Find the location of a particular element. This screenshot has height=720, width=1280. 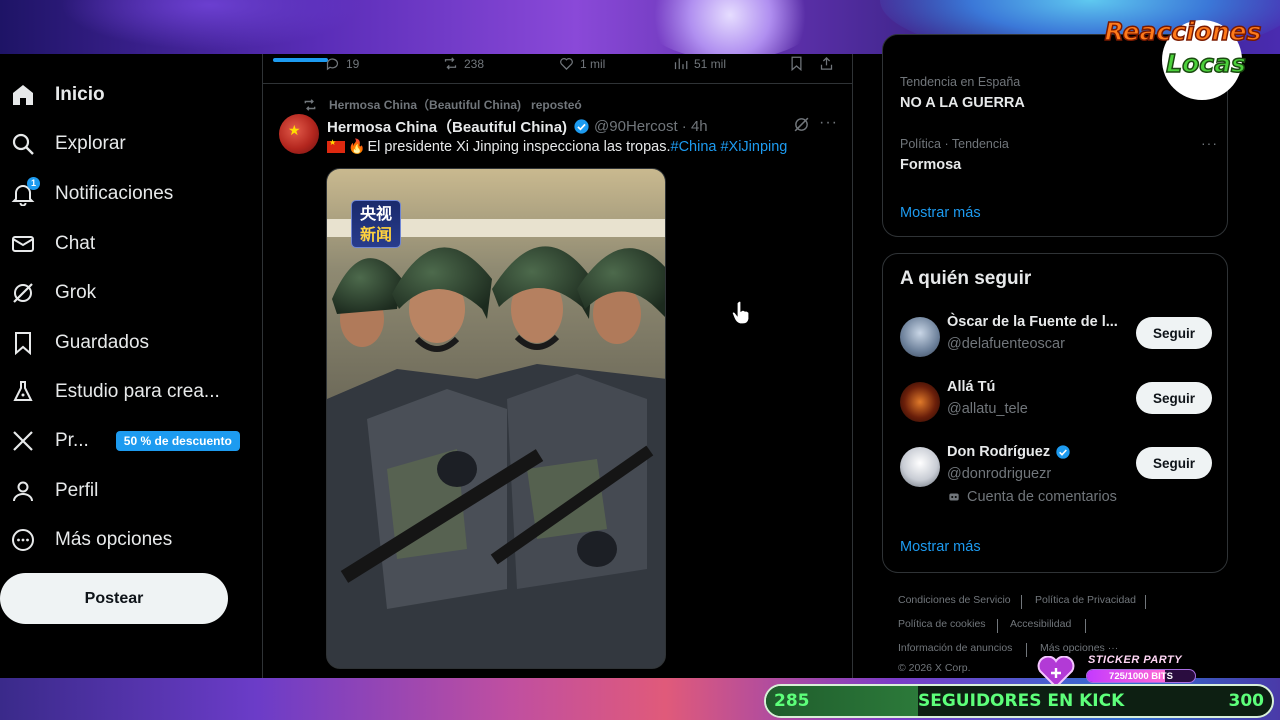

sidebar-item-notificaciones: 1 Notificaciones is located at coordinates (91, 194).